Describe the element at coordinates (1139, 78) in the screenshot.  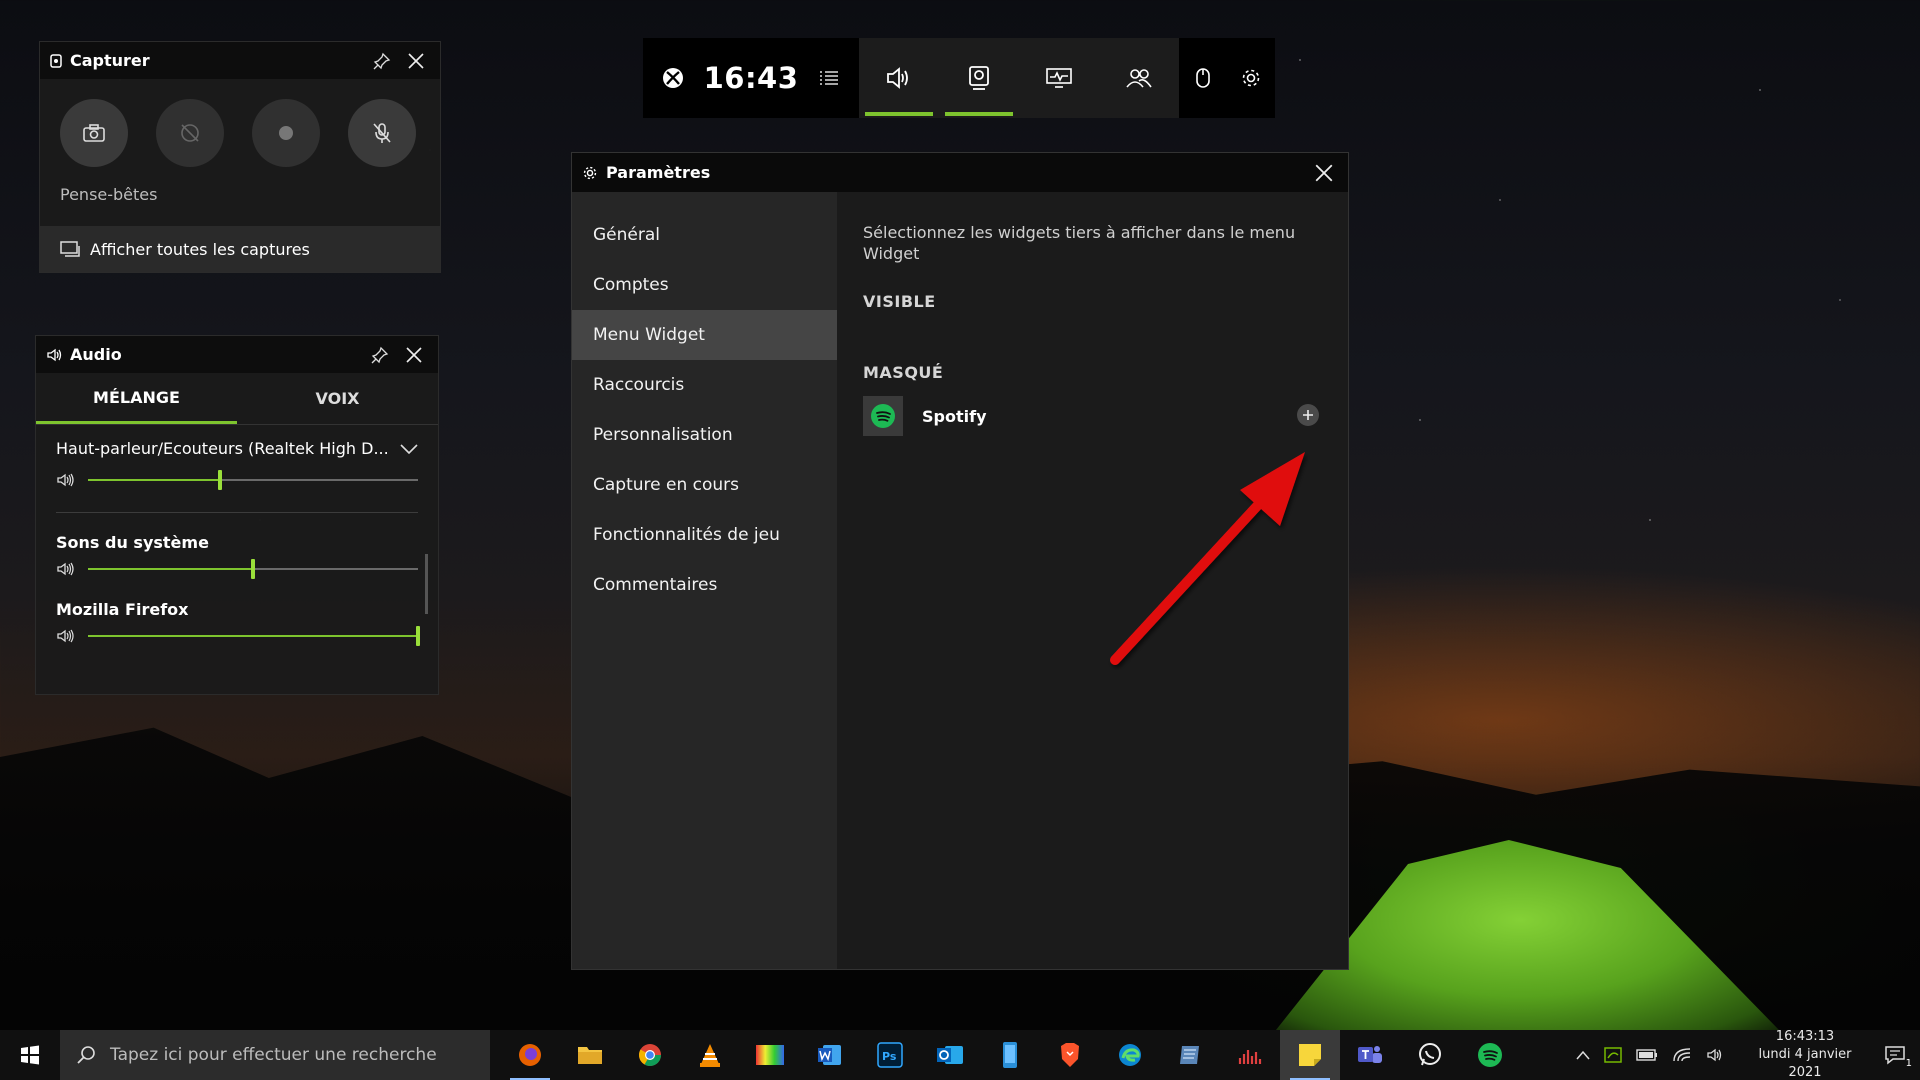
I see `xbox-social-icon` at that location.